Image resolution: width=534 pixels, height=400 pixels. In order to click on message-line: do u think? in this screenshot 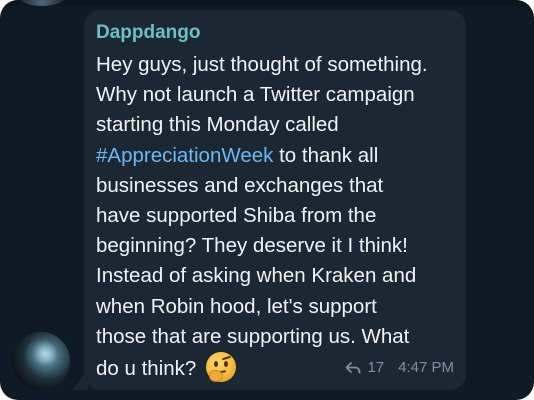, I will do `click(149, 369)`.